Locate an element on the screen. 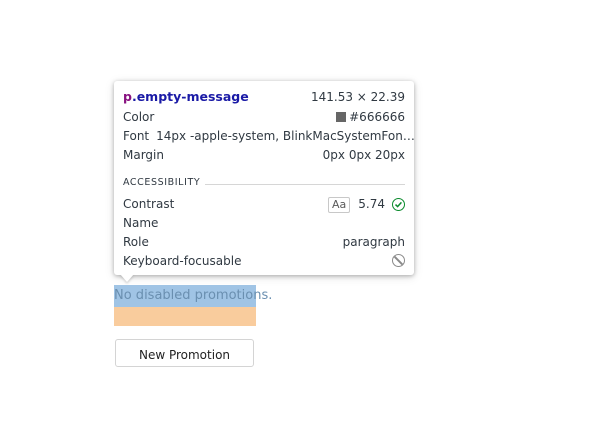  element-class: .empty-message is located at coordinates (190, 96).